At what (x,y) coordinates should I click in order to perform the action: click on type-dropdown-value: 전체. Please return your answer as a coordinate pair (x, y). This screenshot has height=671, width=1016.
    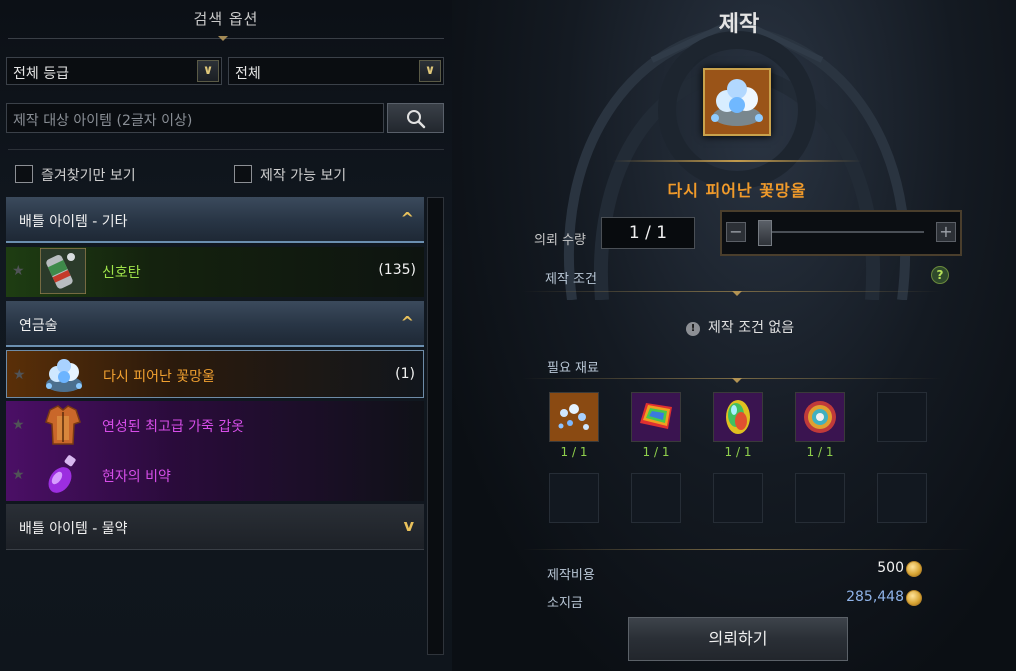
    Looking at the image, I should click on (248, 74).